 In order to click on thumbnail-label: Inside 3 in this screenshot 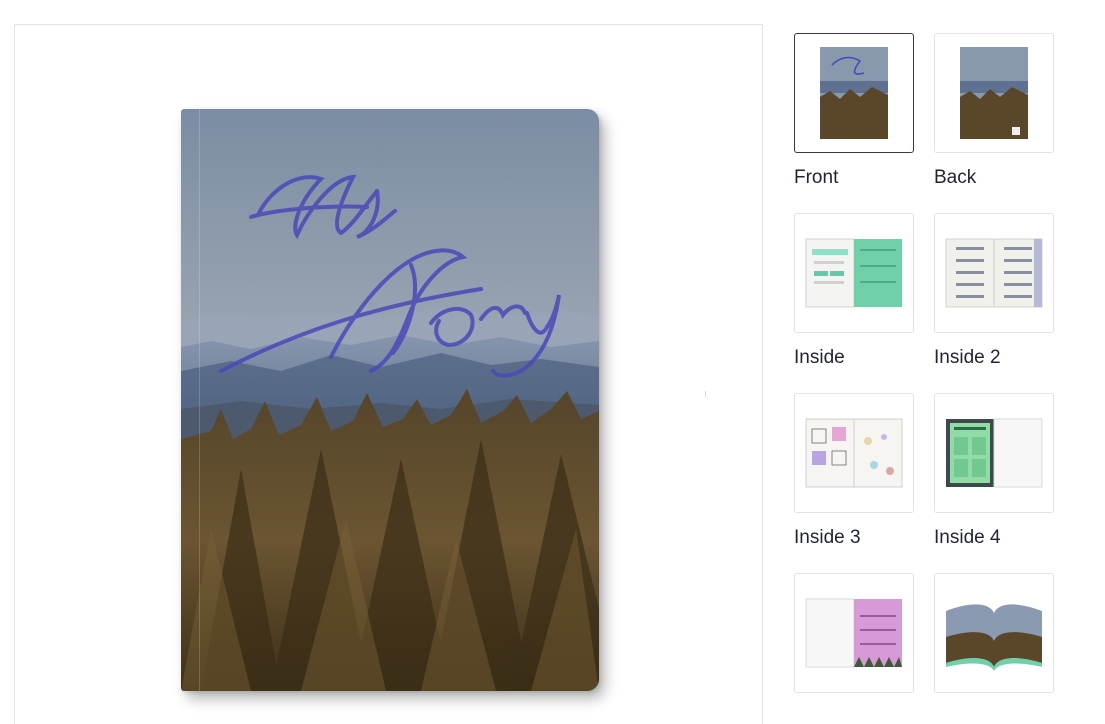, I will do `click(827, 537)`.